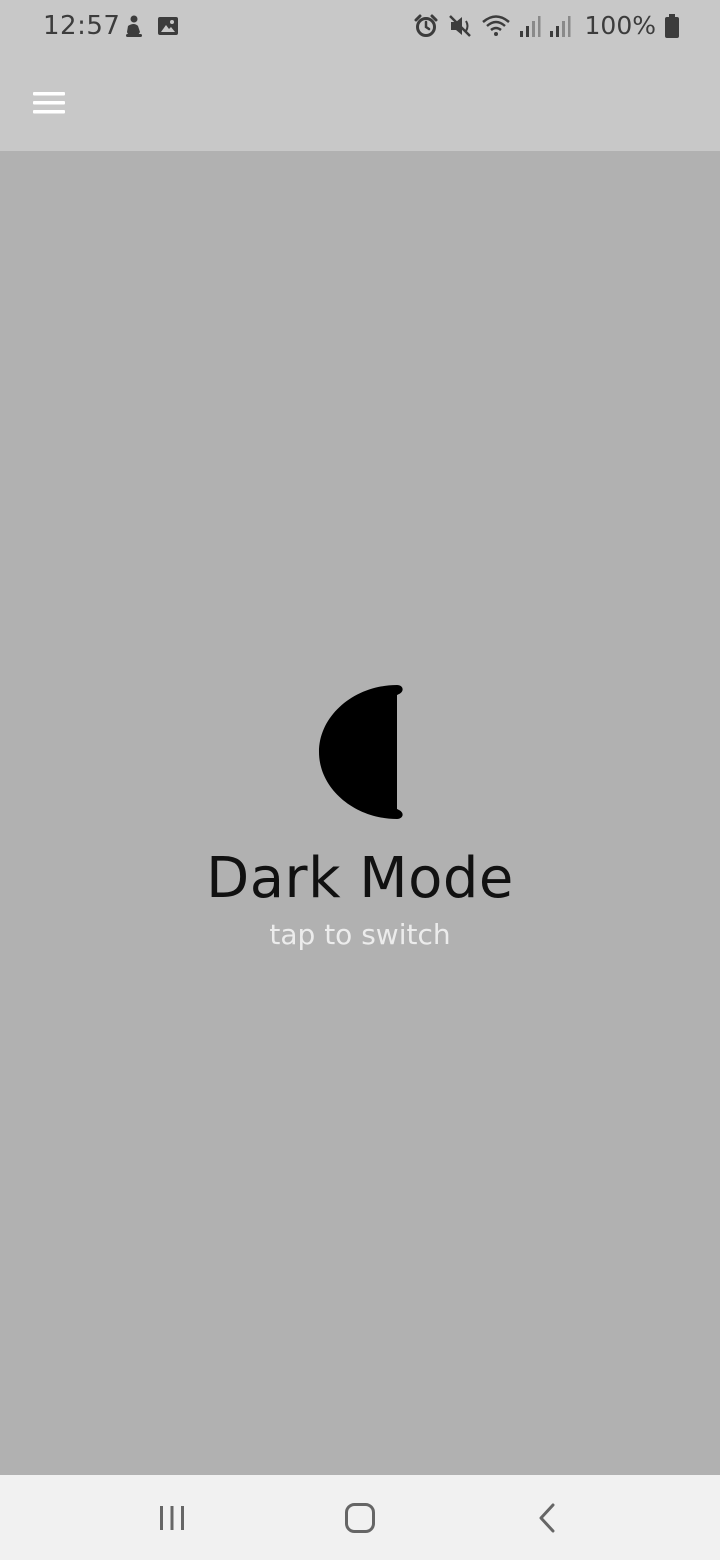 This screenshot has height=1560, width=720. I want to click on recent-apps-icon, so click(172, 1518).